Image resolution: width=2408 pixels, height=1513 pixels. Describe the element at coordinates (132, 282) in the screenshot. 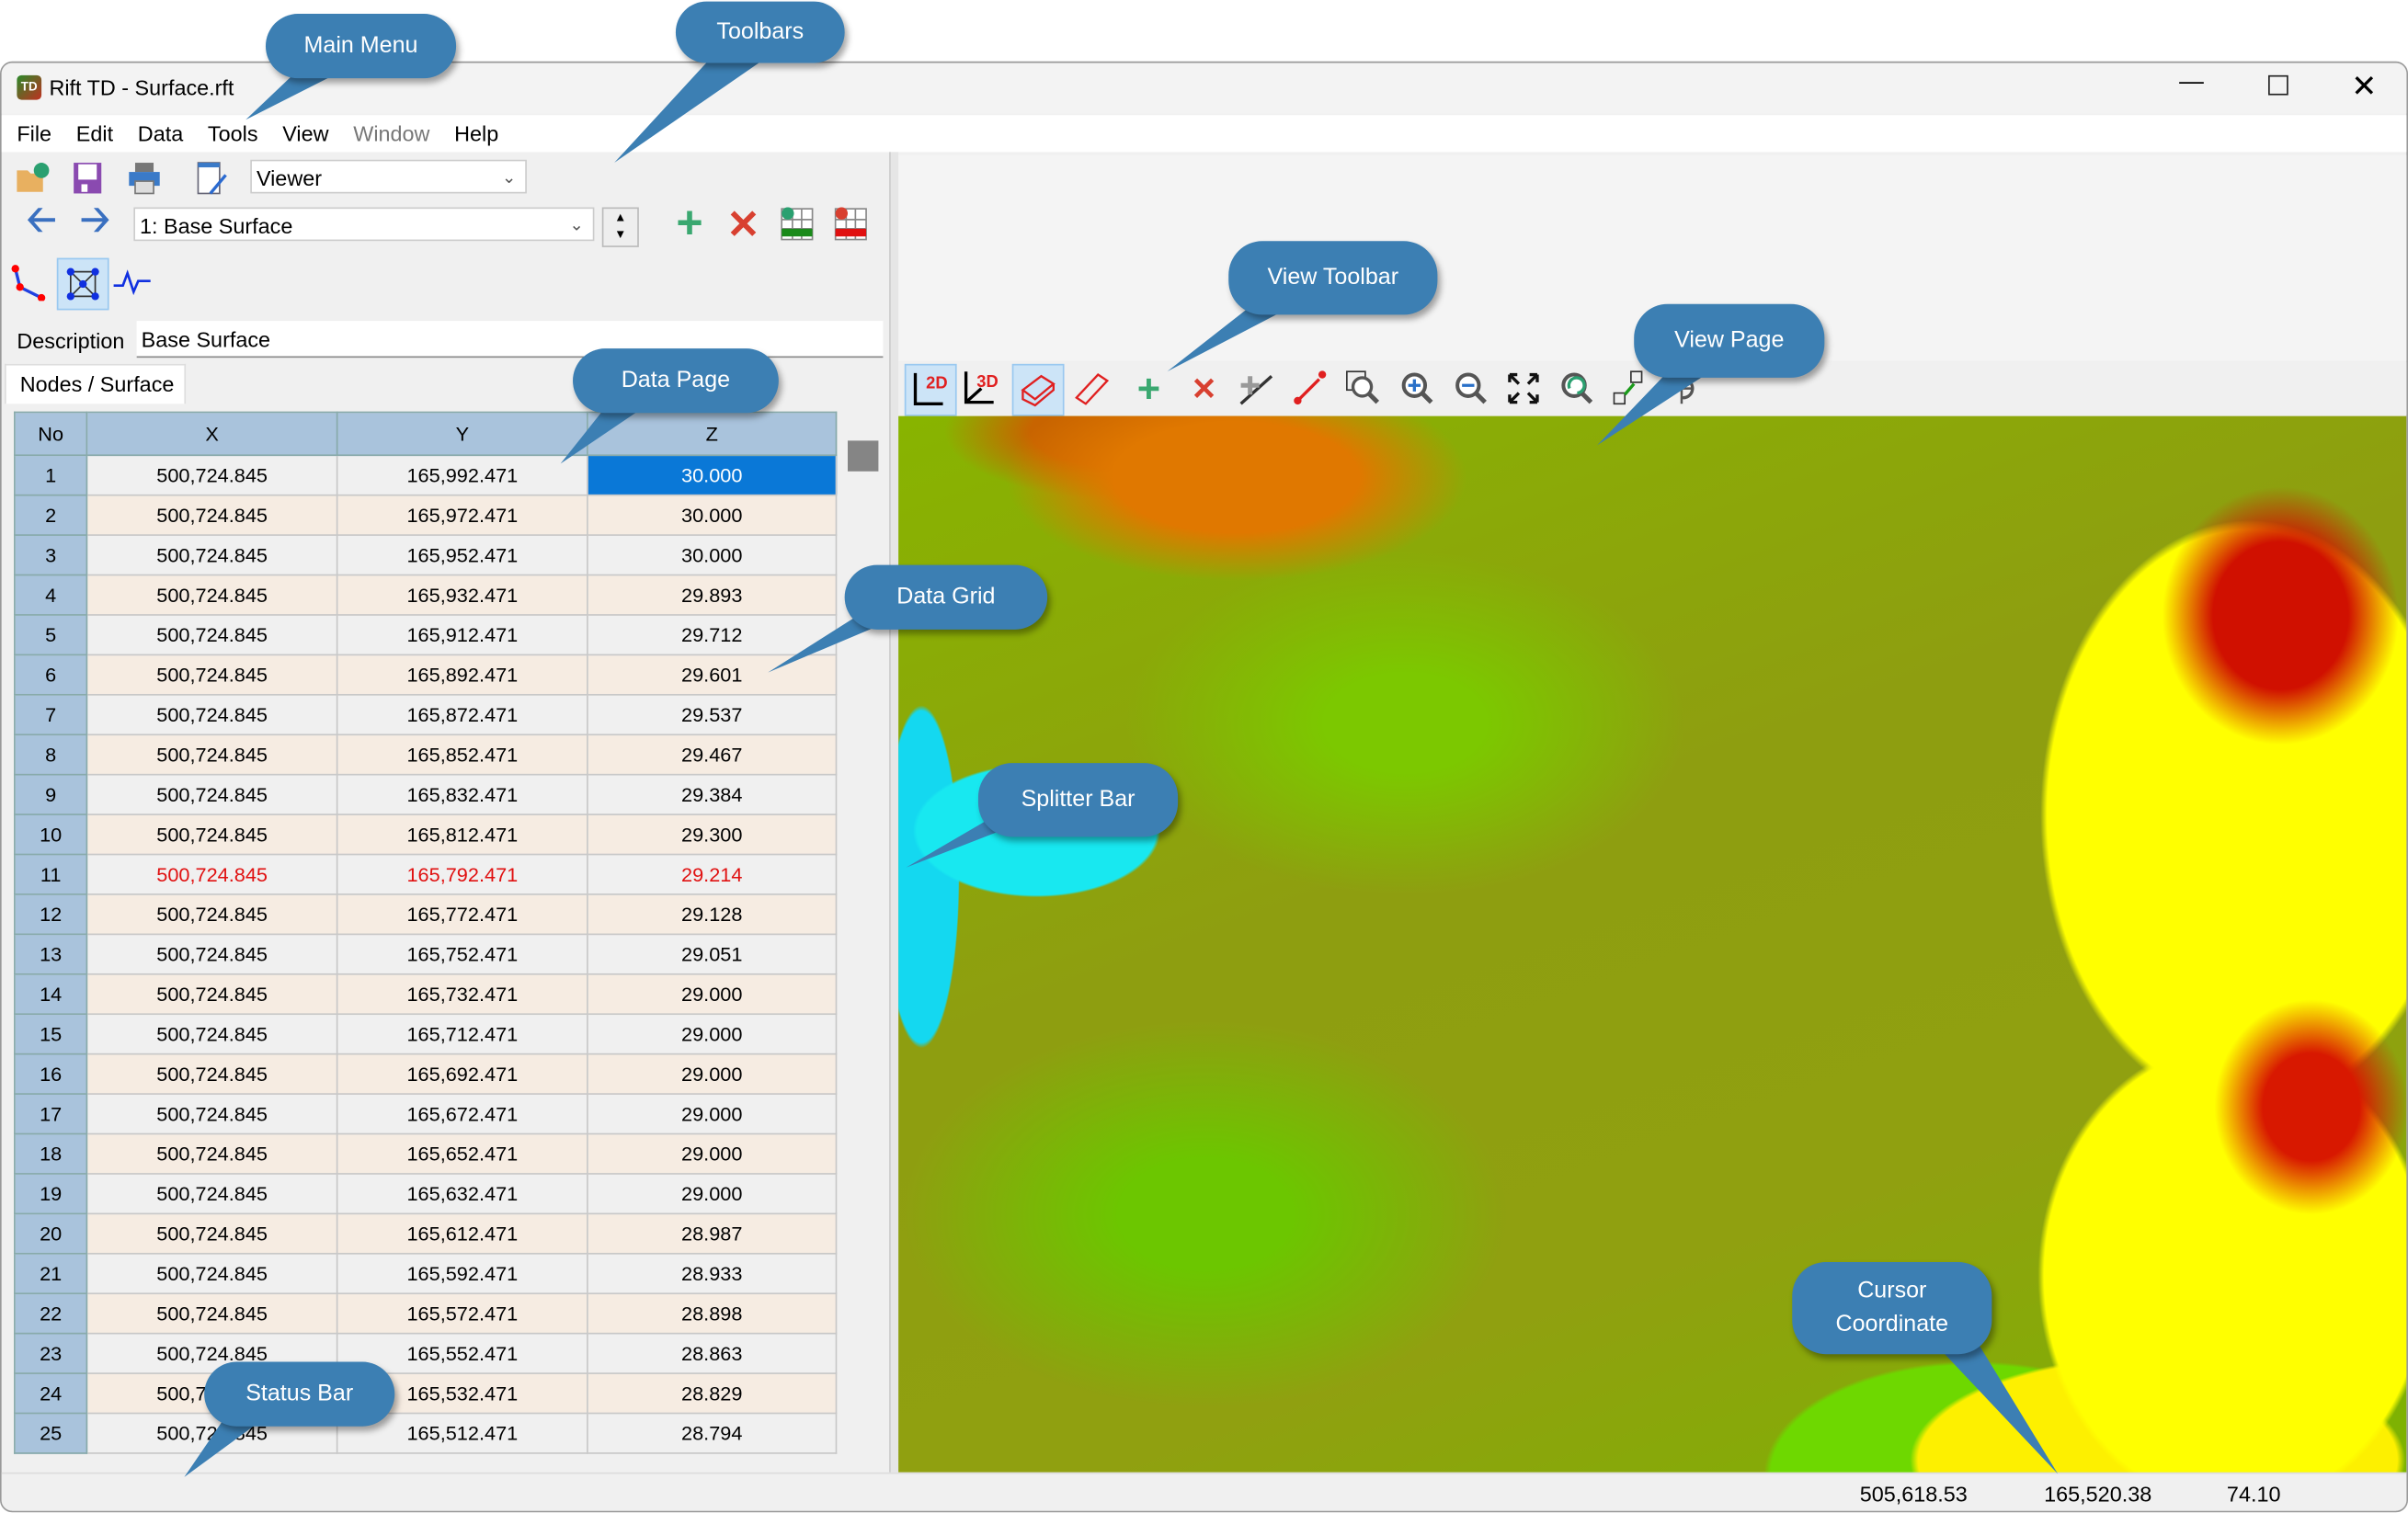

I see `profile-icon` at that location.